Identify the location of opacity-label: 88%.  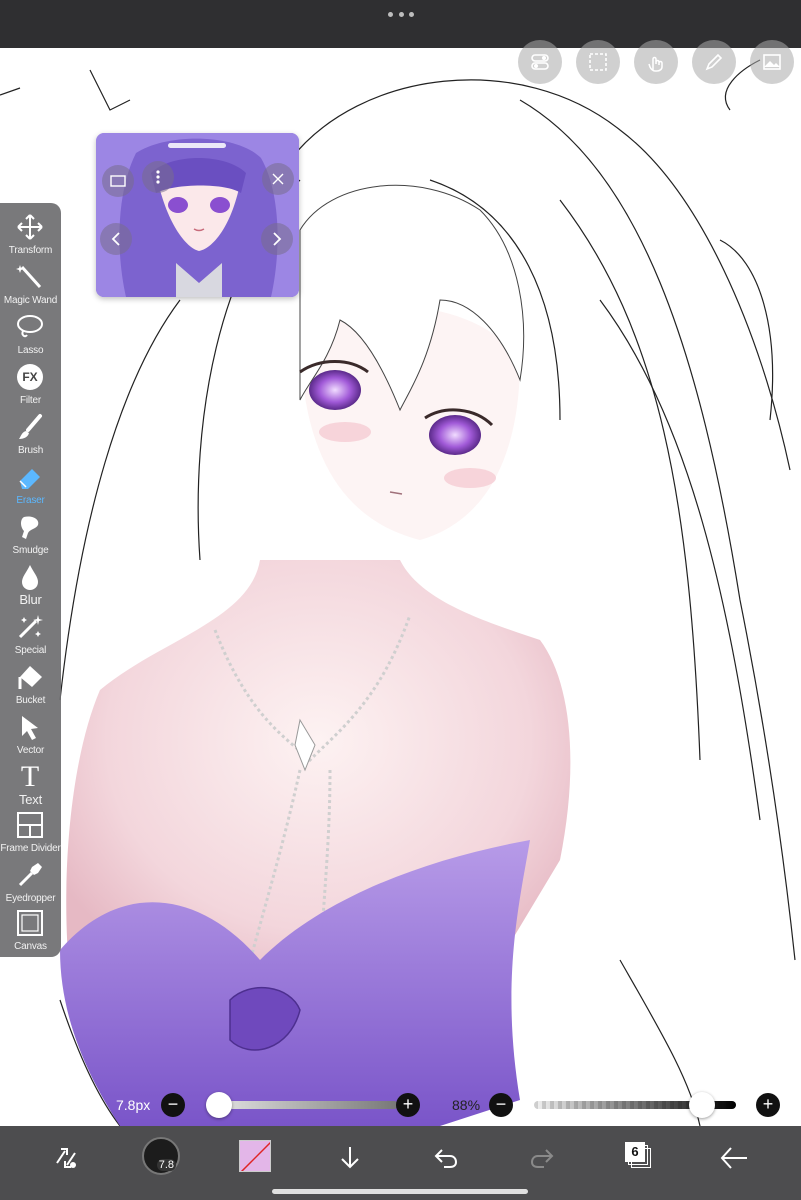
(466, 1105).